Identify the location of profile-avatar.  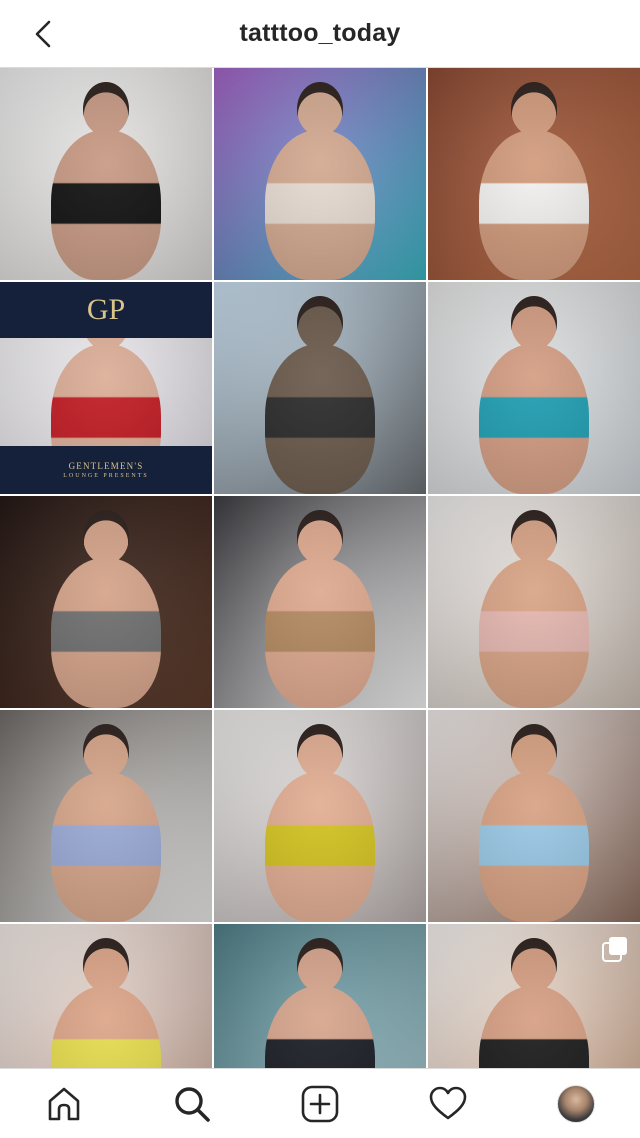
(576, 1103).